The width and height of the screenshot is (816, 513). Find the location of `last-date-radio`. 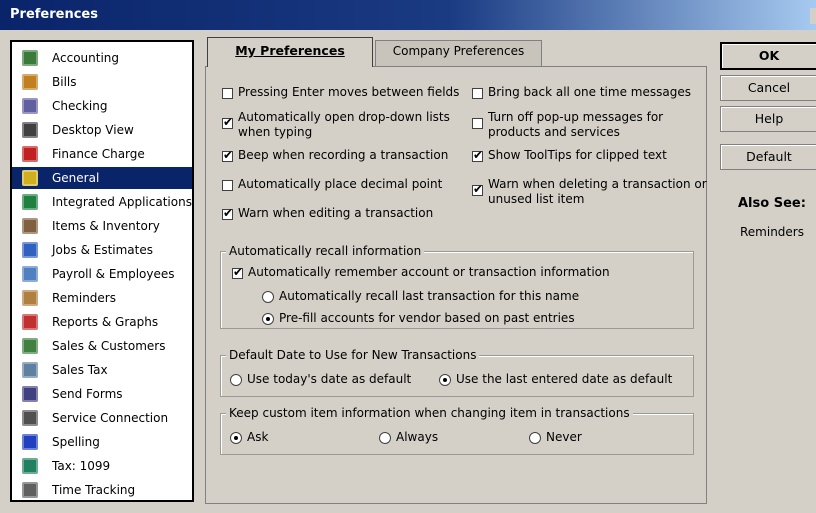

last-date-radio is located at coordinates (445, 380).